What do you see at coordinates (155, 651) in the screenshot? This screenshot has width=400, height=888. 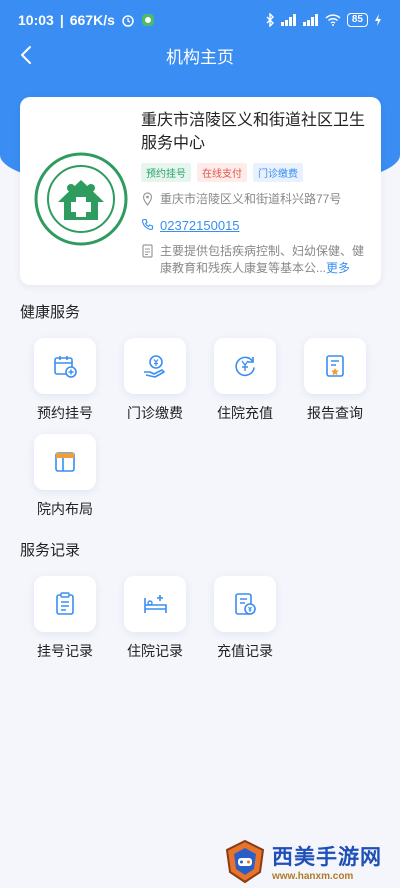 I see `record-label: 住院记录` at bounding box center [155, 651].